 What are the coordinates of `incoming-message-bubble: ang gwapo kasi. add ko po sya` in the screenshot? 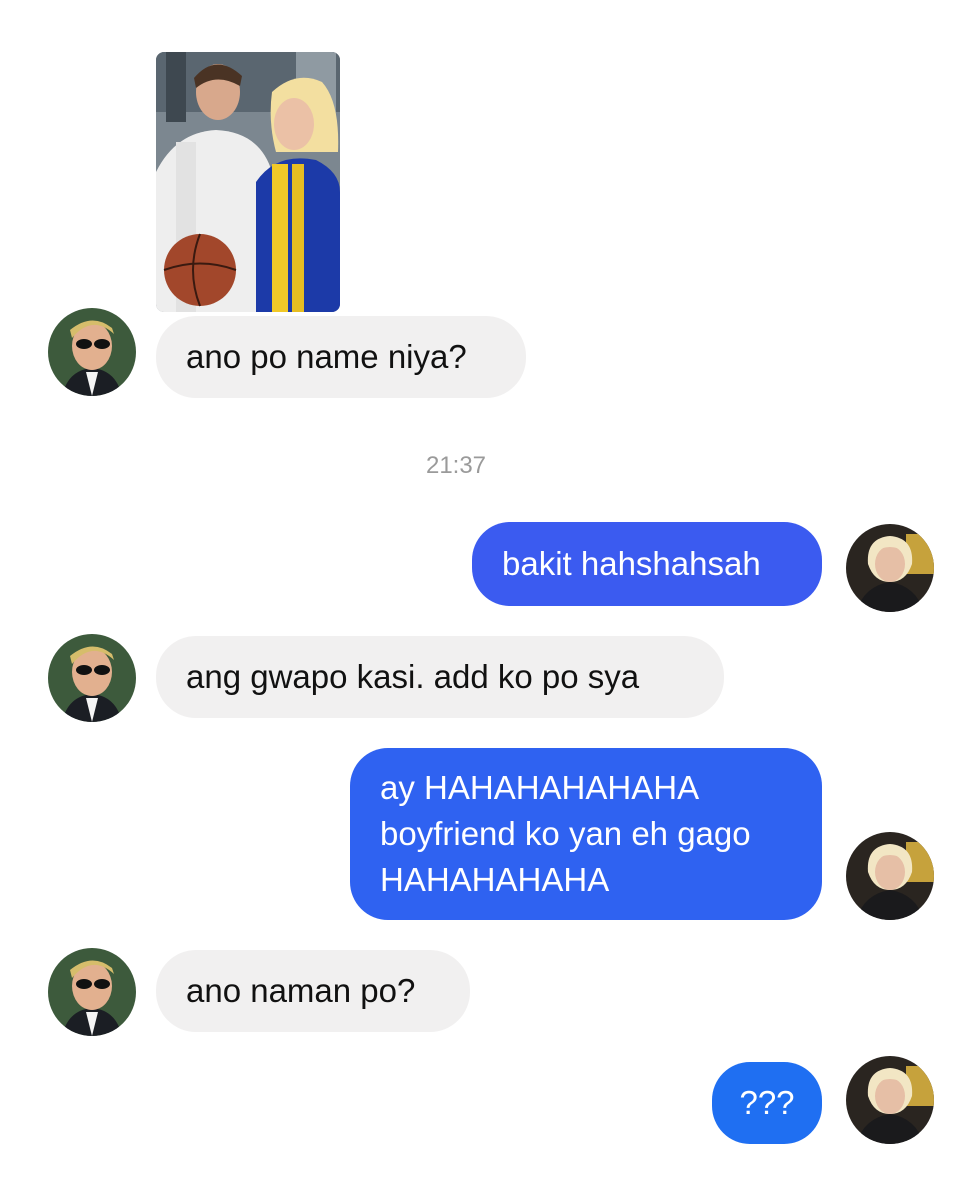 It's located at (440, 677).